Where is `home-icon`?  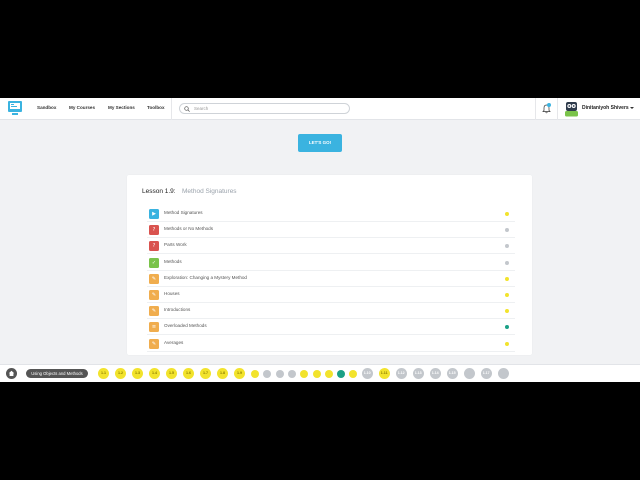
home-icon is located at coordinates (11, 373).